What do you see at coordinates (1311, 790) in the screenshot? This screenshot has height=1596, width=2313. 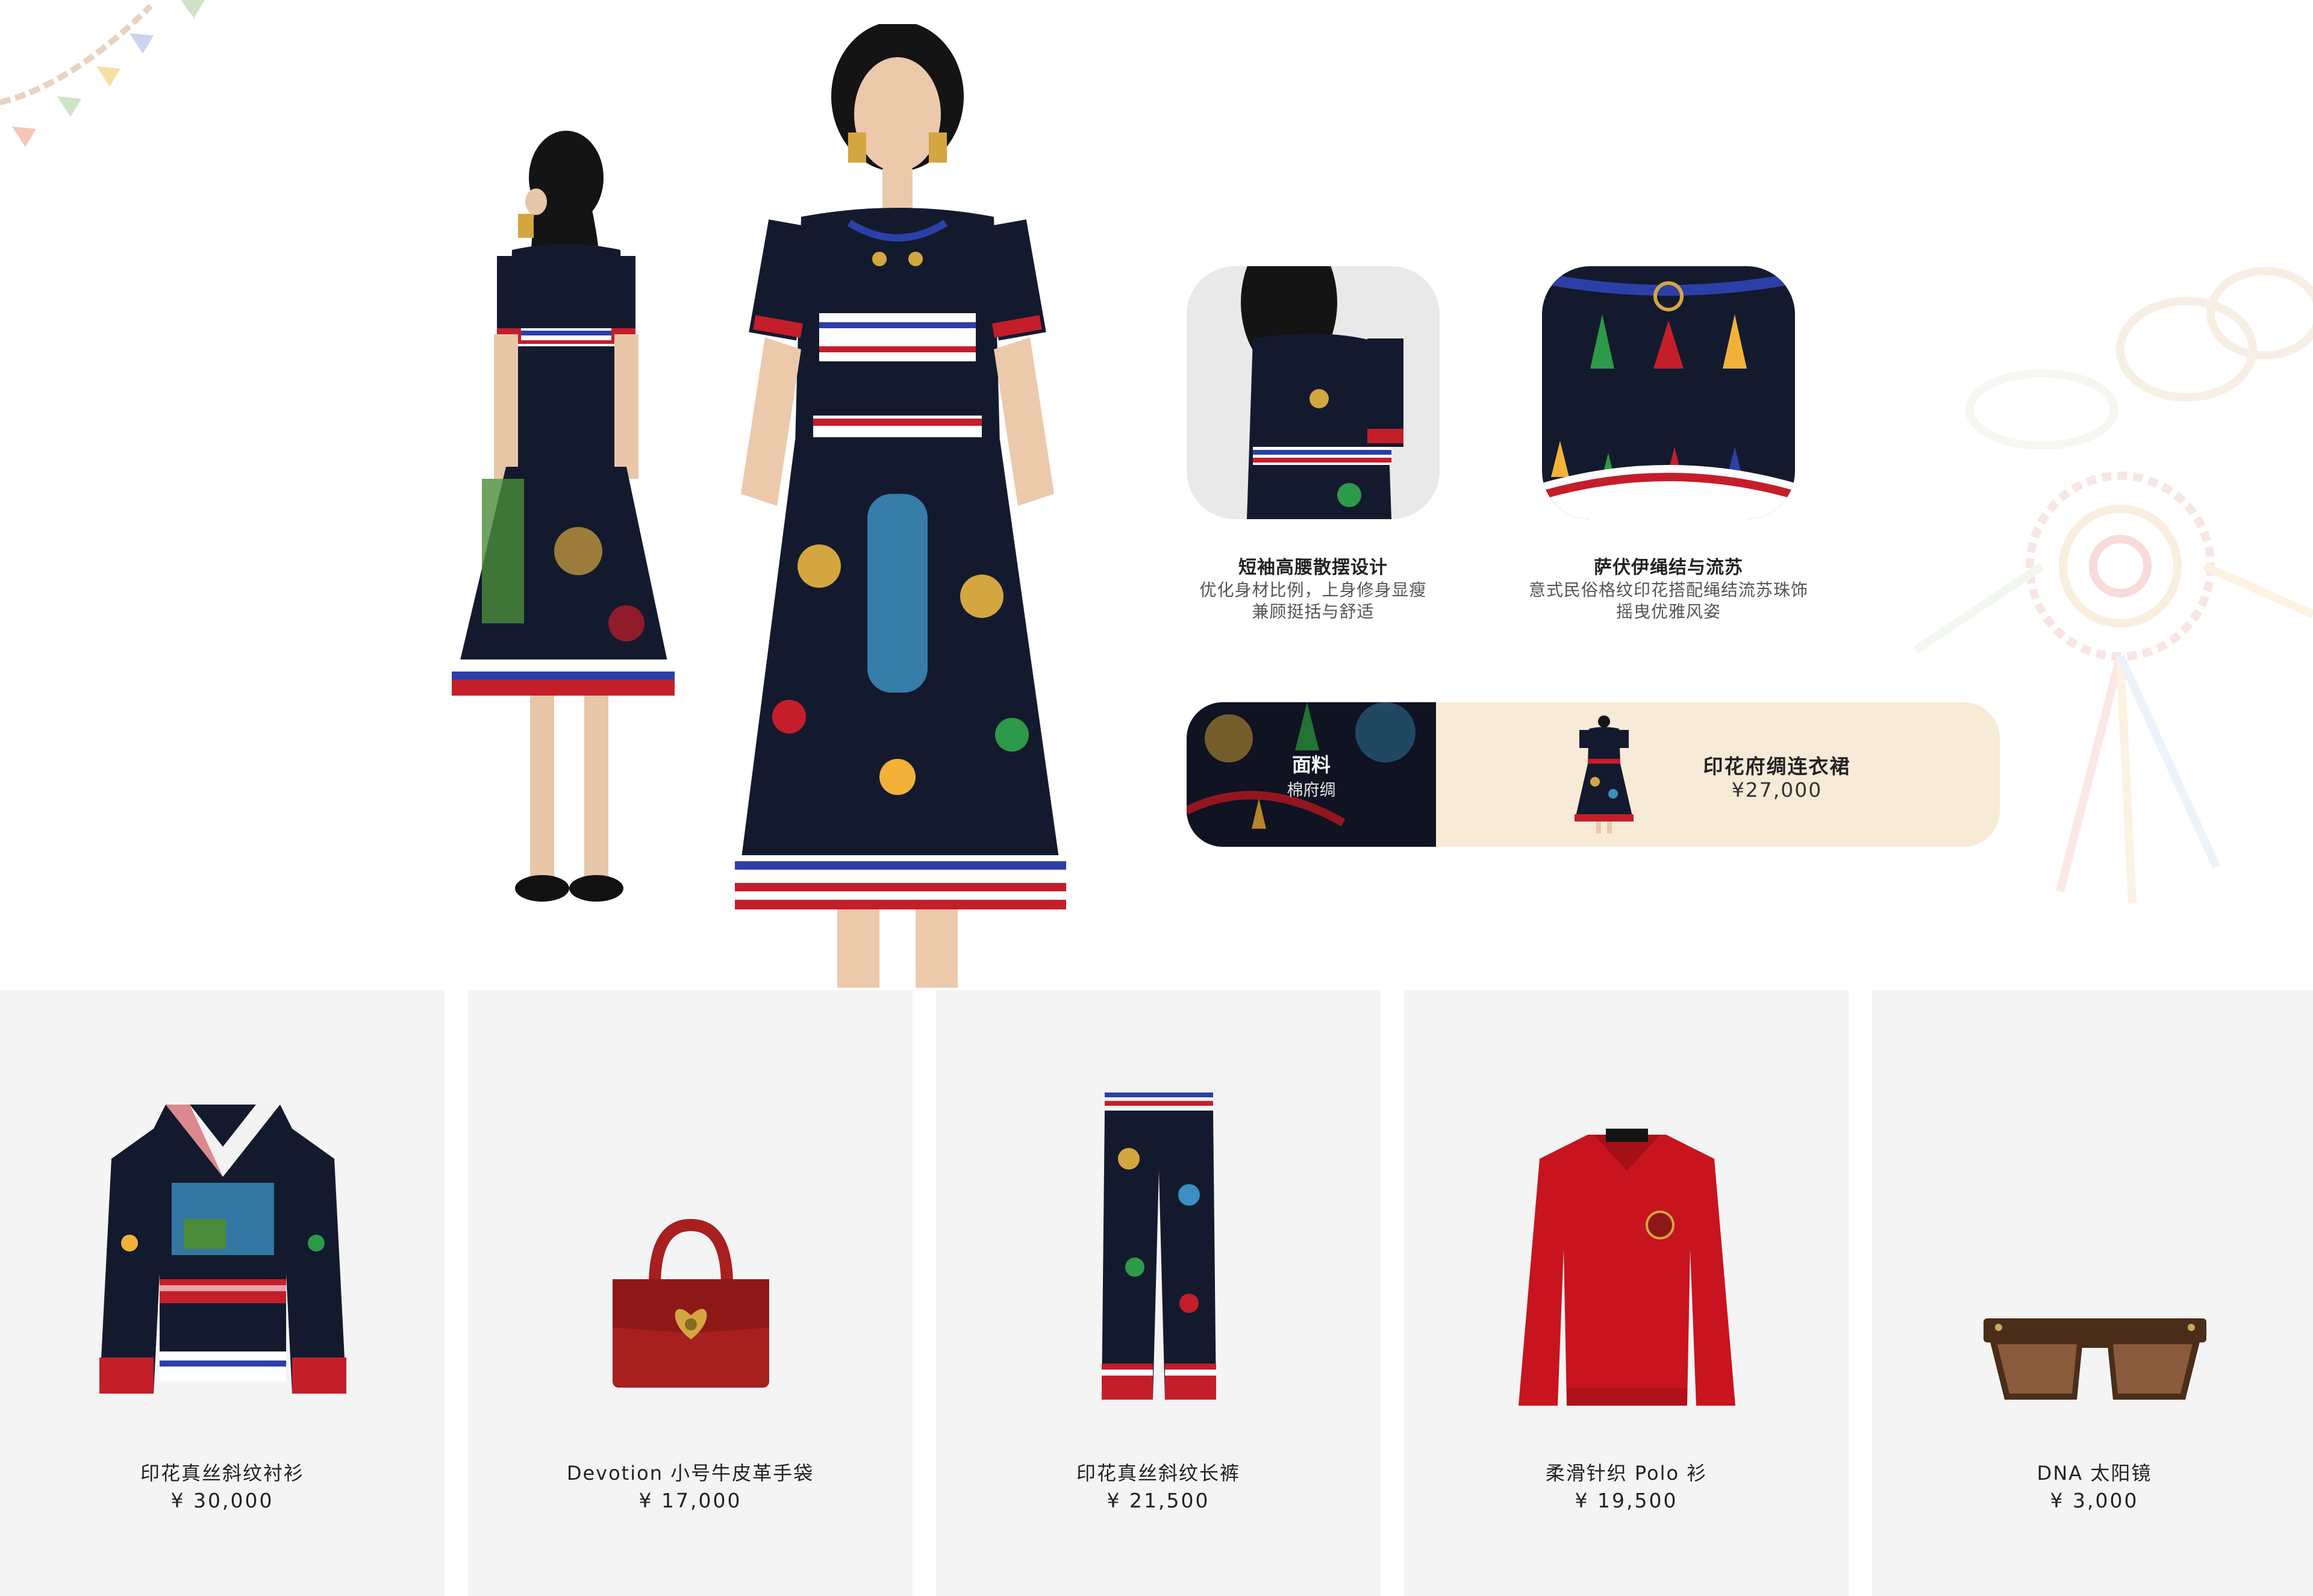 I see `fabric-value: 棉府绸` at bounding box center [1311, 790].